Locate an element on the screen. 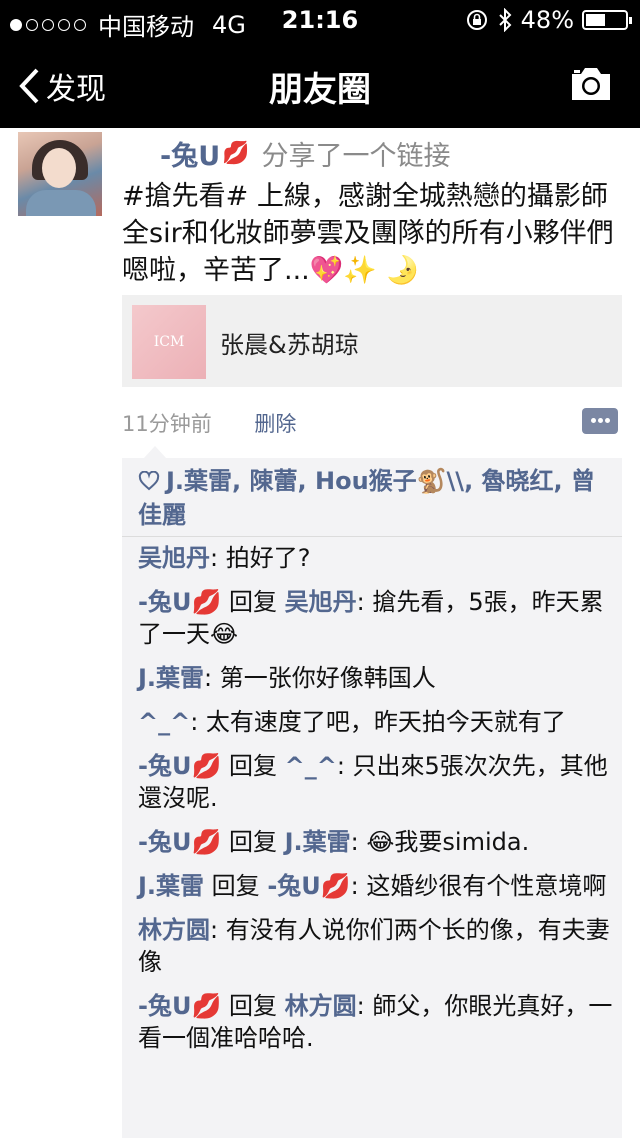 The width and height of the screenshot is (640, 1138). page-title: 朋友圈 is located at coordinates (320, 90).